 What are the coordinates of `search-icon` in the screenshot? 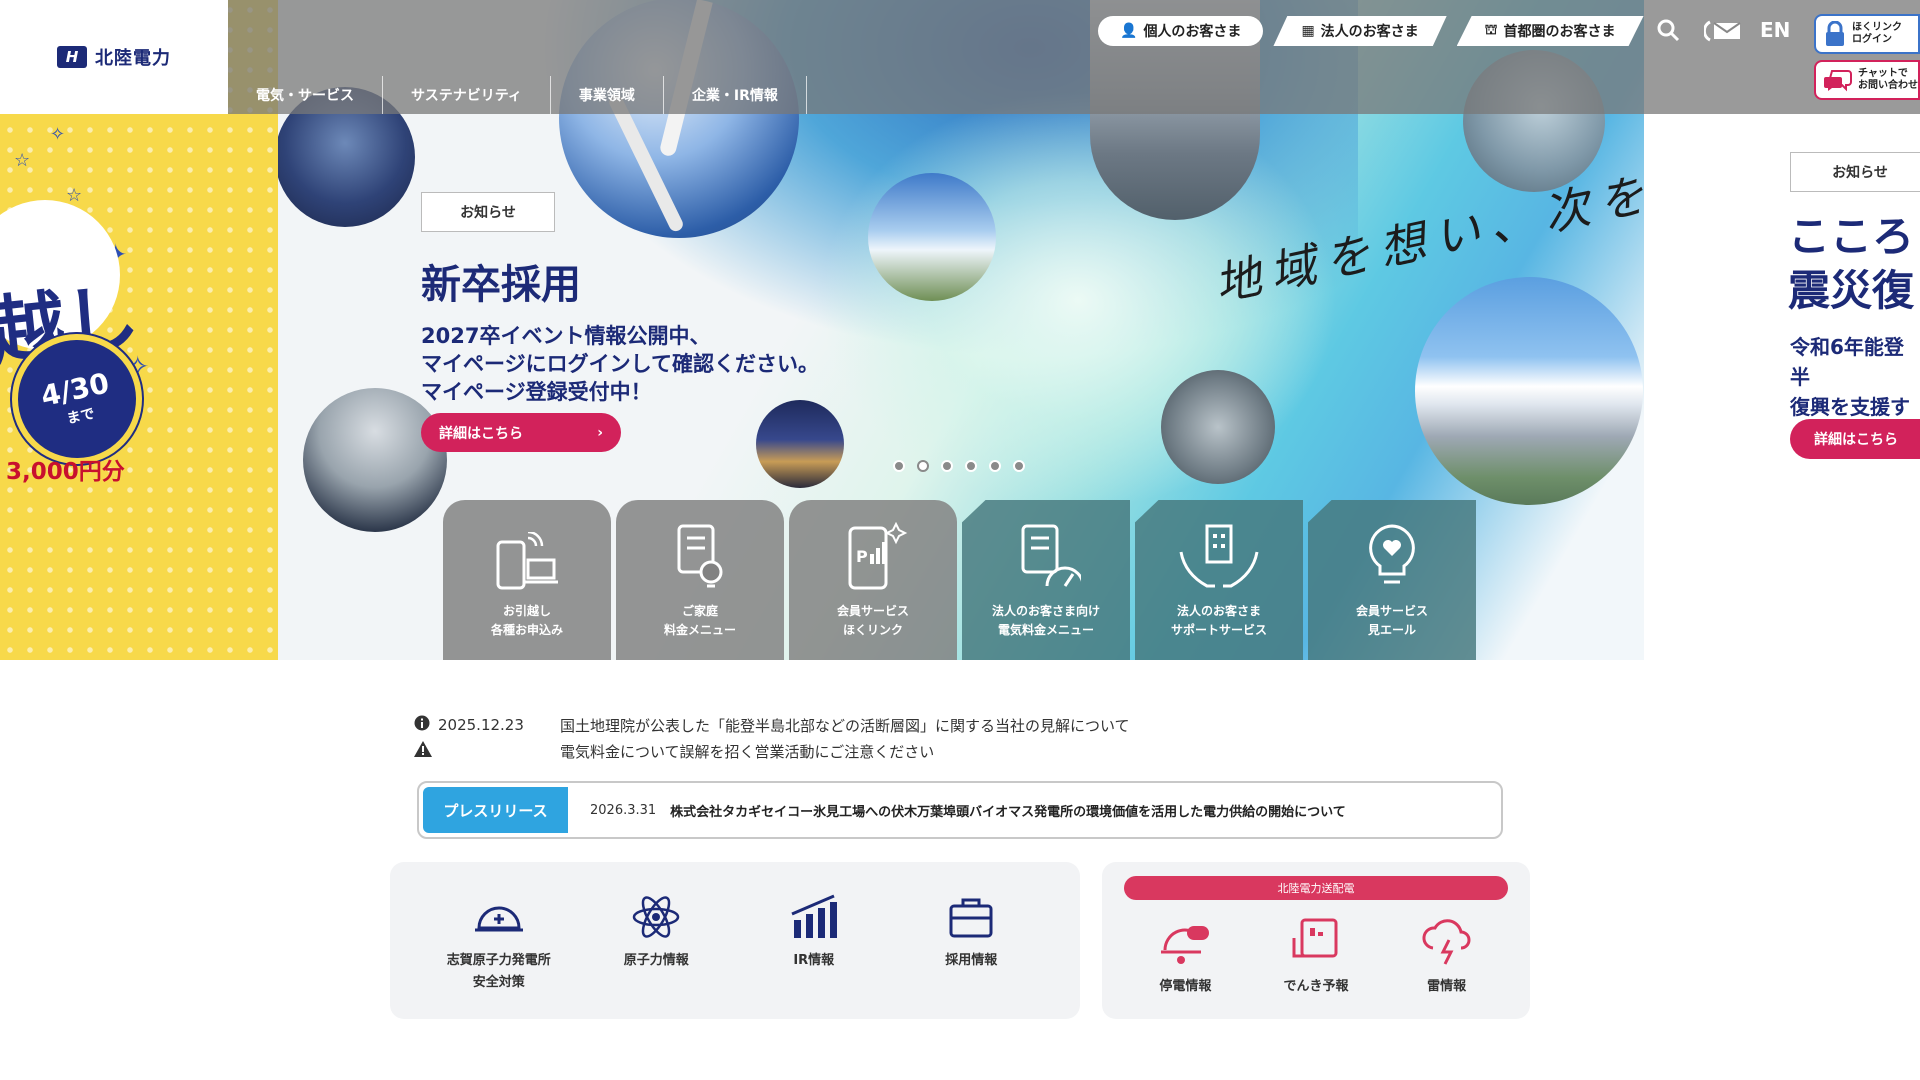 It's located at (1668, 30).